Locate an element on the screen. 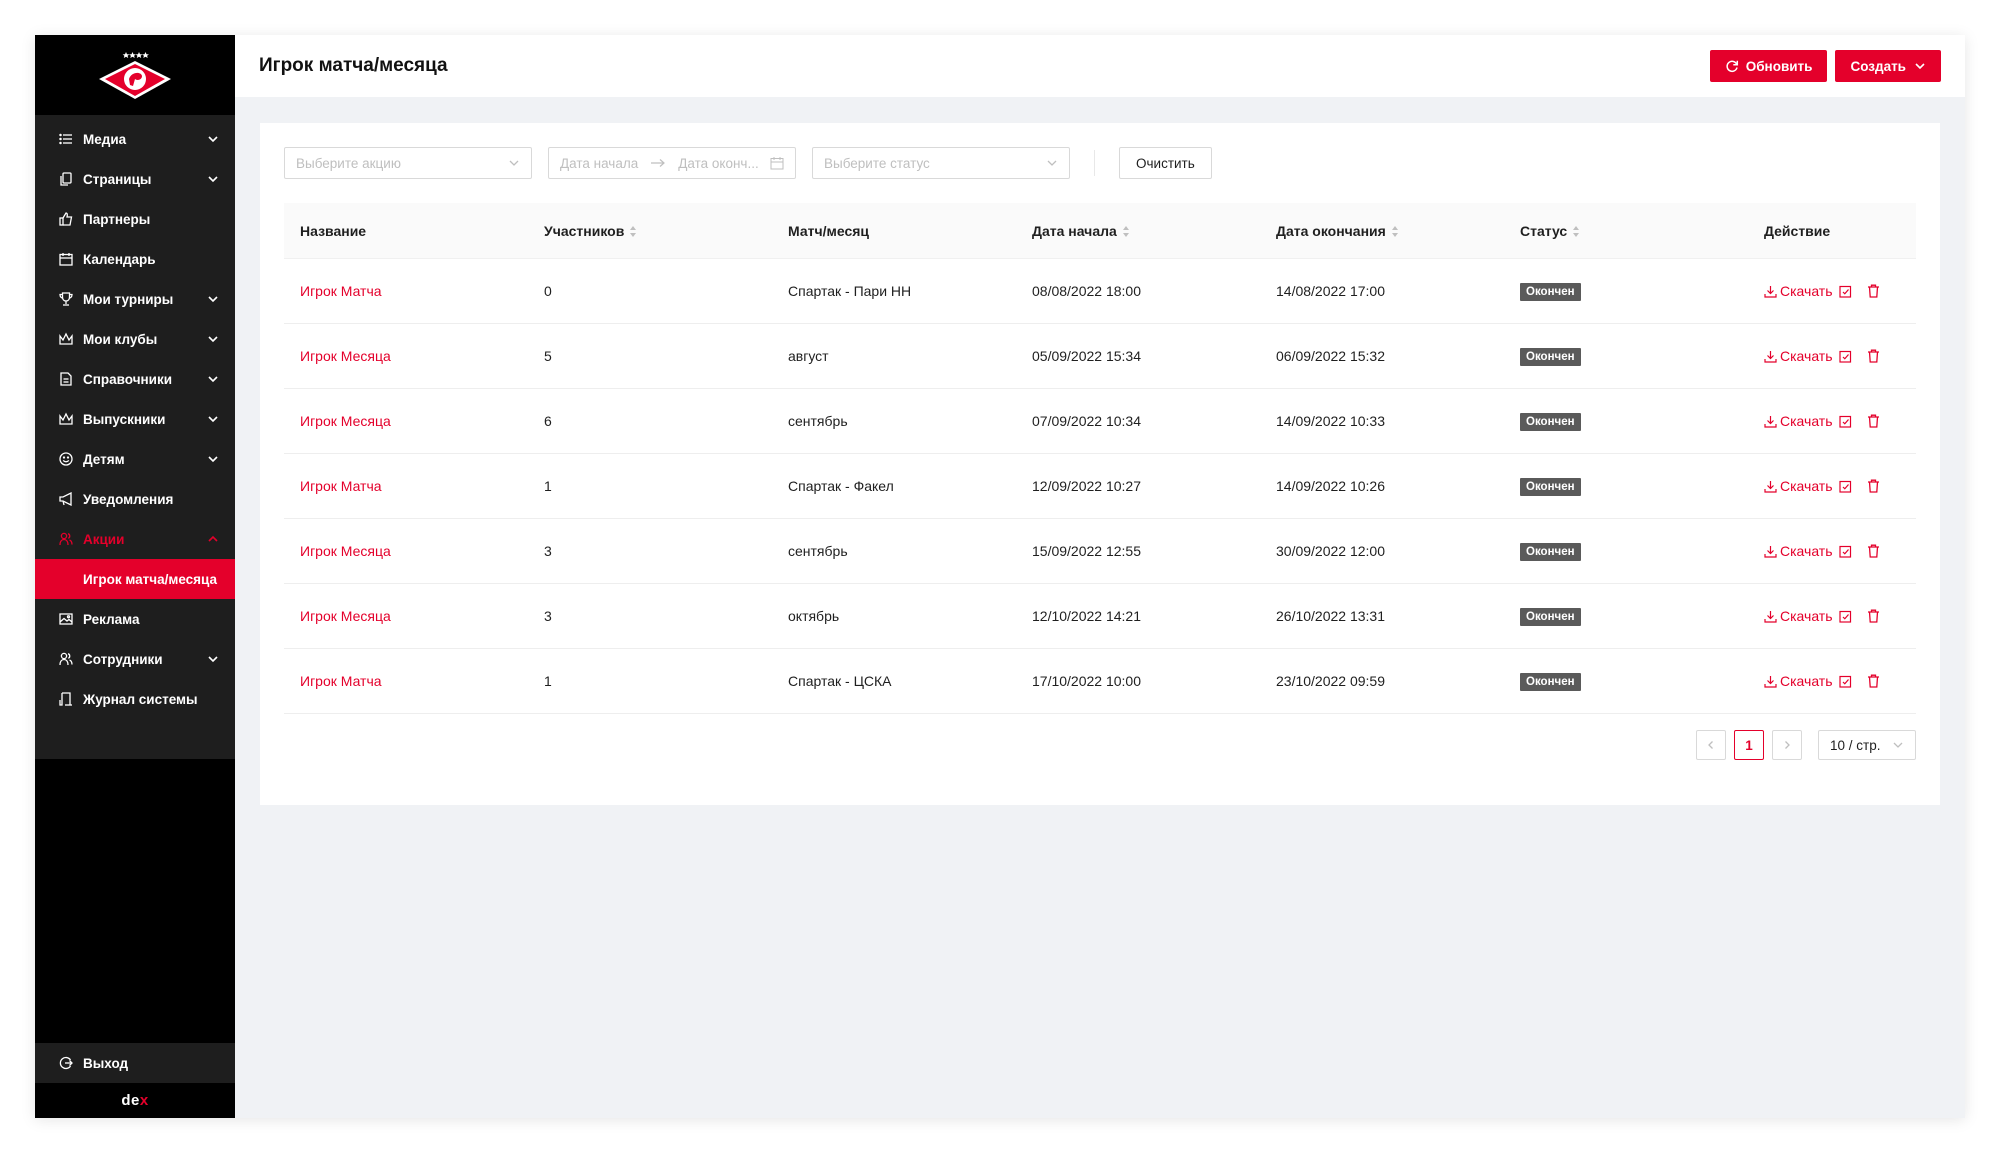  sidebar-item-partners: Партнеры is located at coordinates (135, 219).